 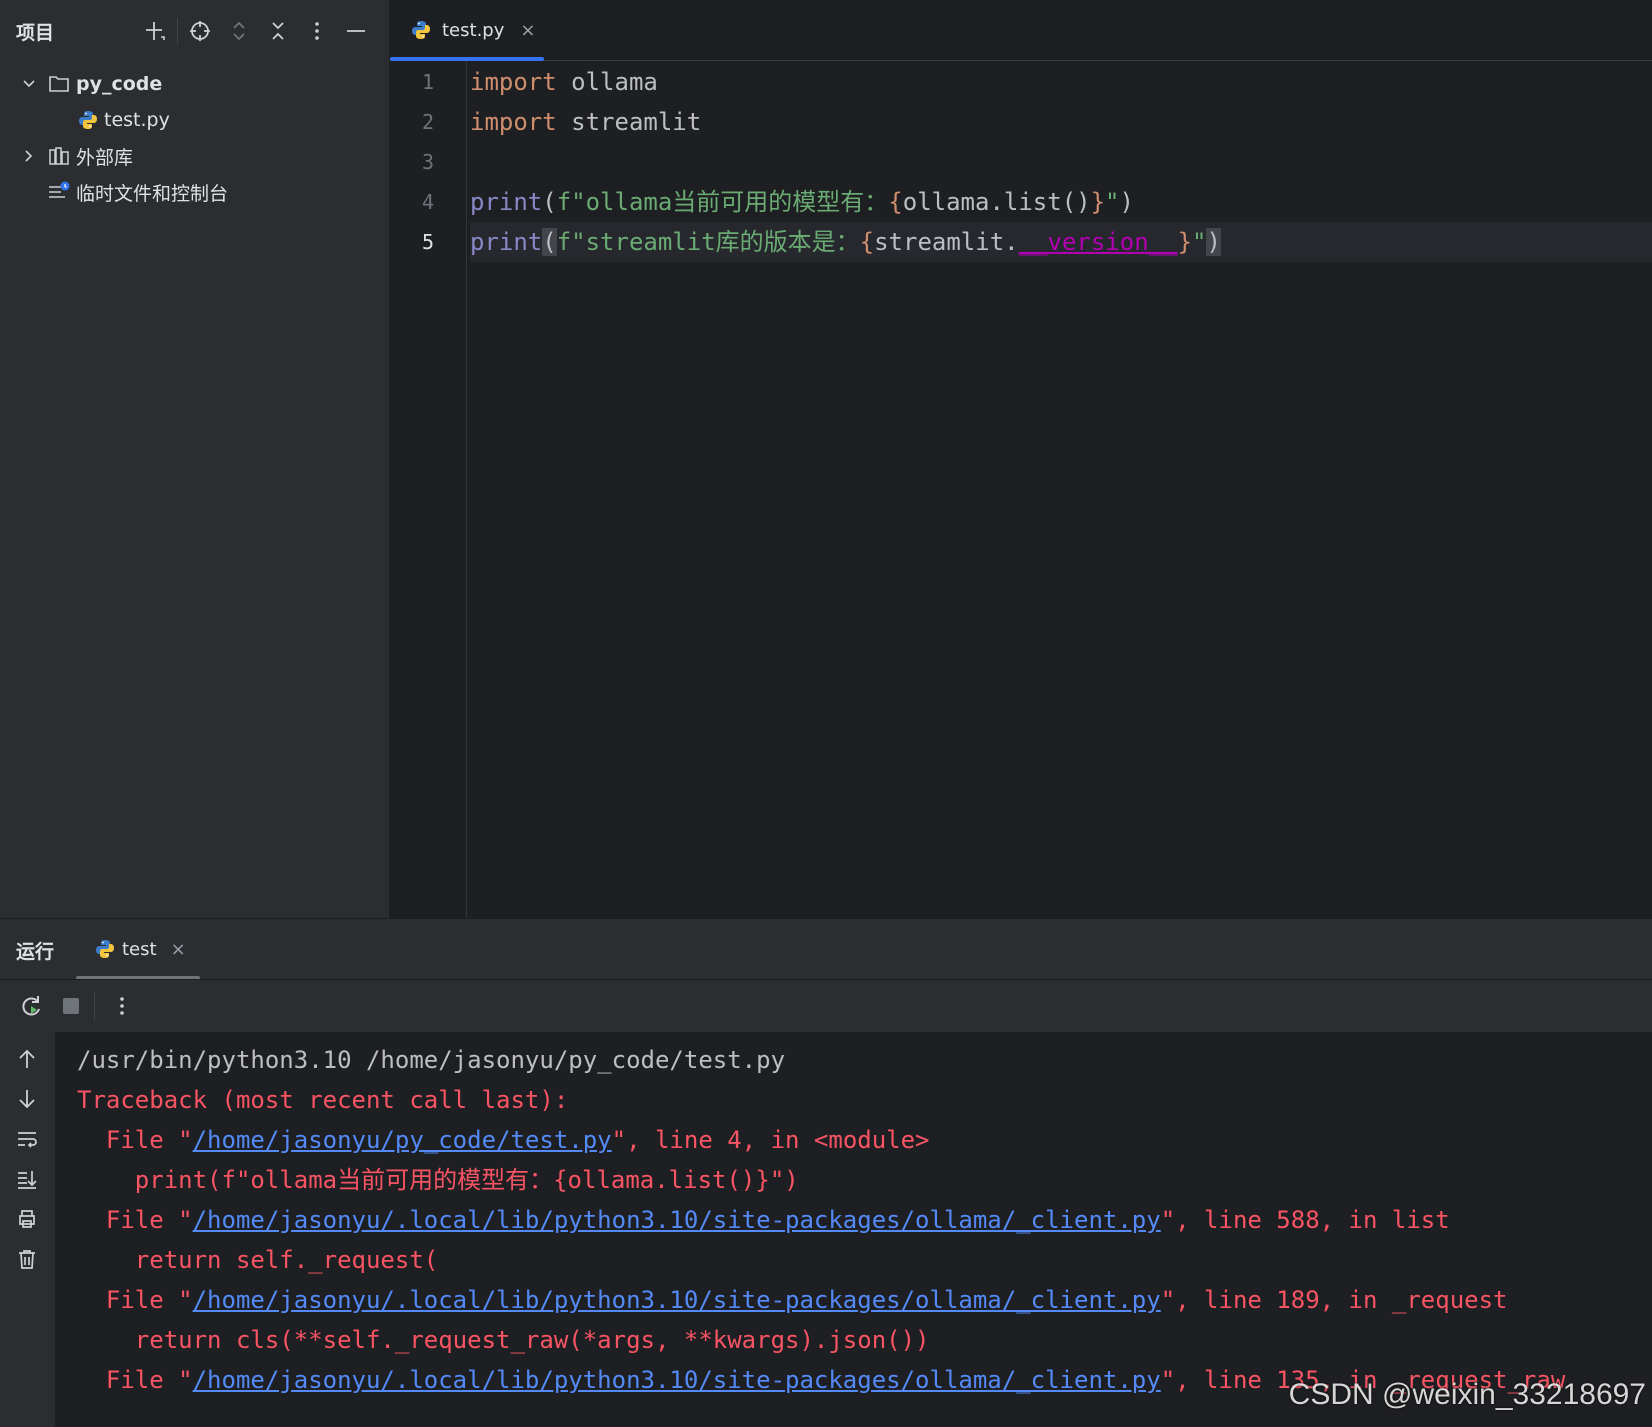 I want to click on soft-wrap-icon, so click(x=27, y=1139).